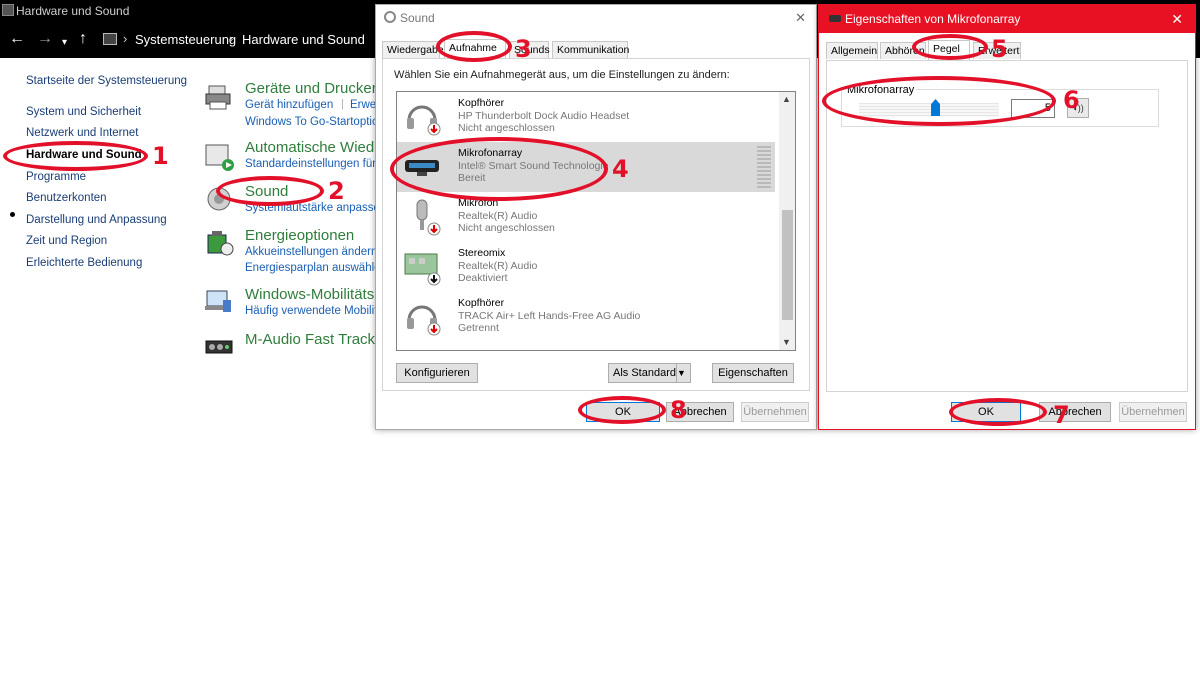  What do you see at coordinates (220, 243) in the screenshot?
I see `power-options-icon` at bounding box center [220, 243].